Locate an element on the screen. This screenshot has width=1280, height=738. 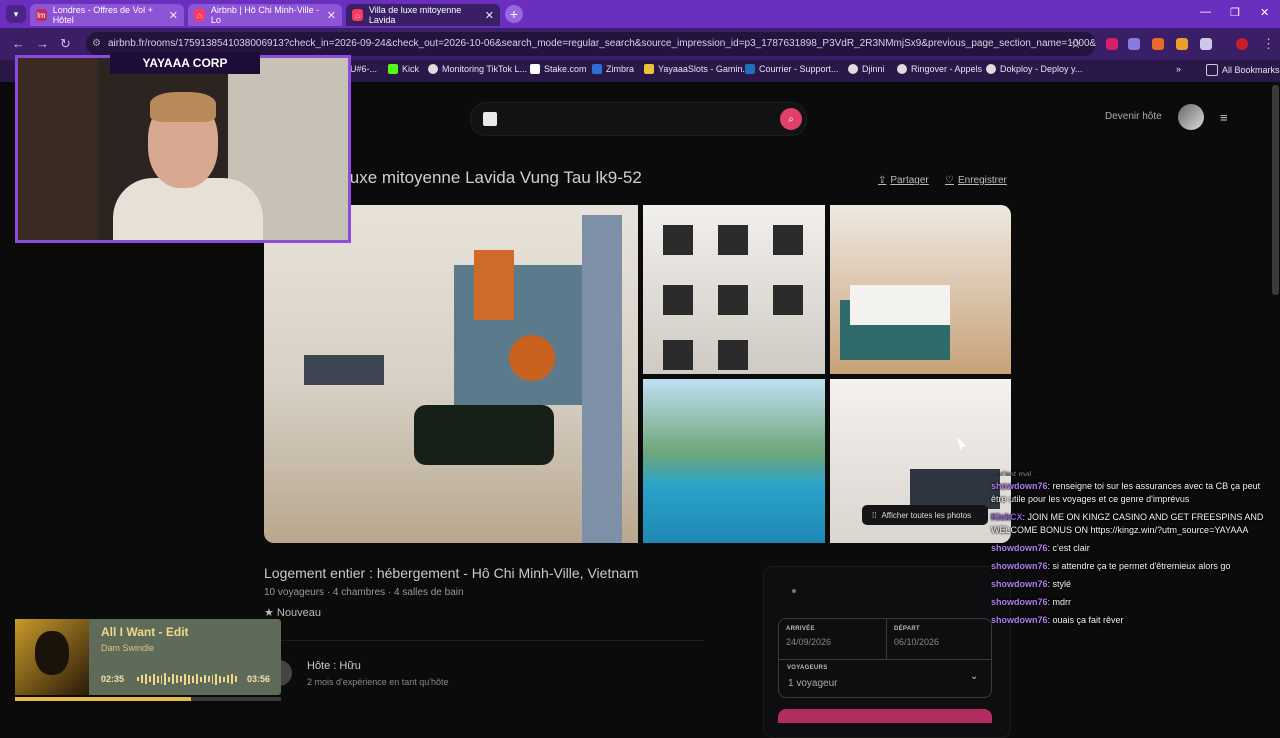
show-all-photos-button: ⁞⁞ Afficher toutes les photos is located at coordinates (925, 515).